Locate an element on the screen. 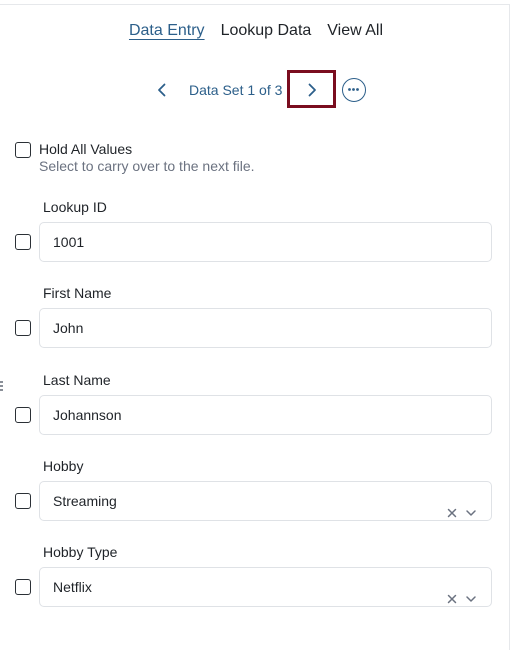  next-data-set-button is located at coordinates (311, 89).